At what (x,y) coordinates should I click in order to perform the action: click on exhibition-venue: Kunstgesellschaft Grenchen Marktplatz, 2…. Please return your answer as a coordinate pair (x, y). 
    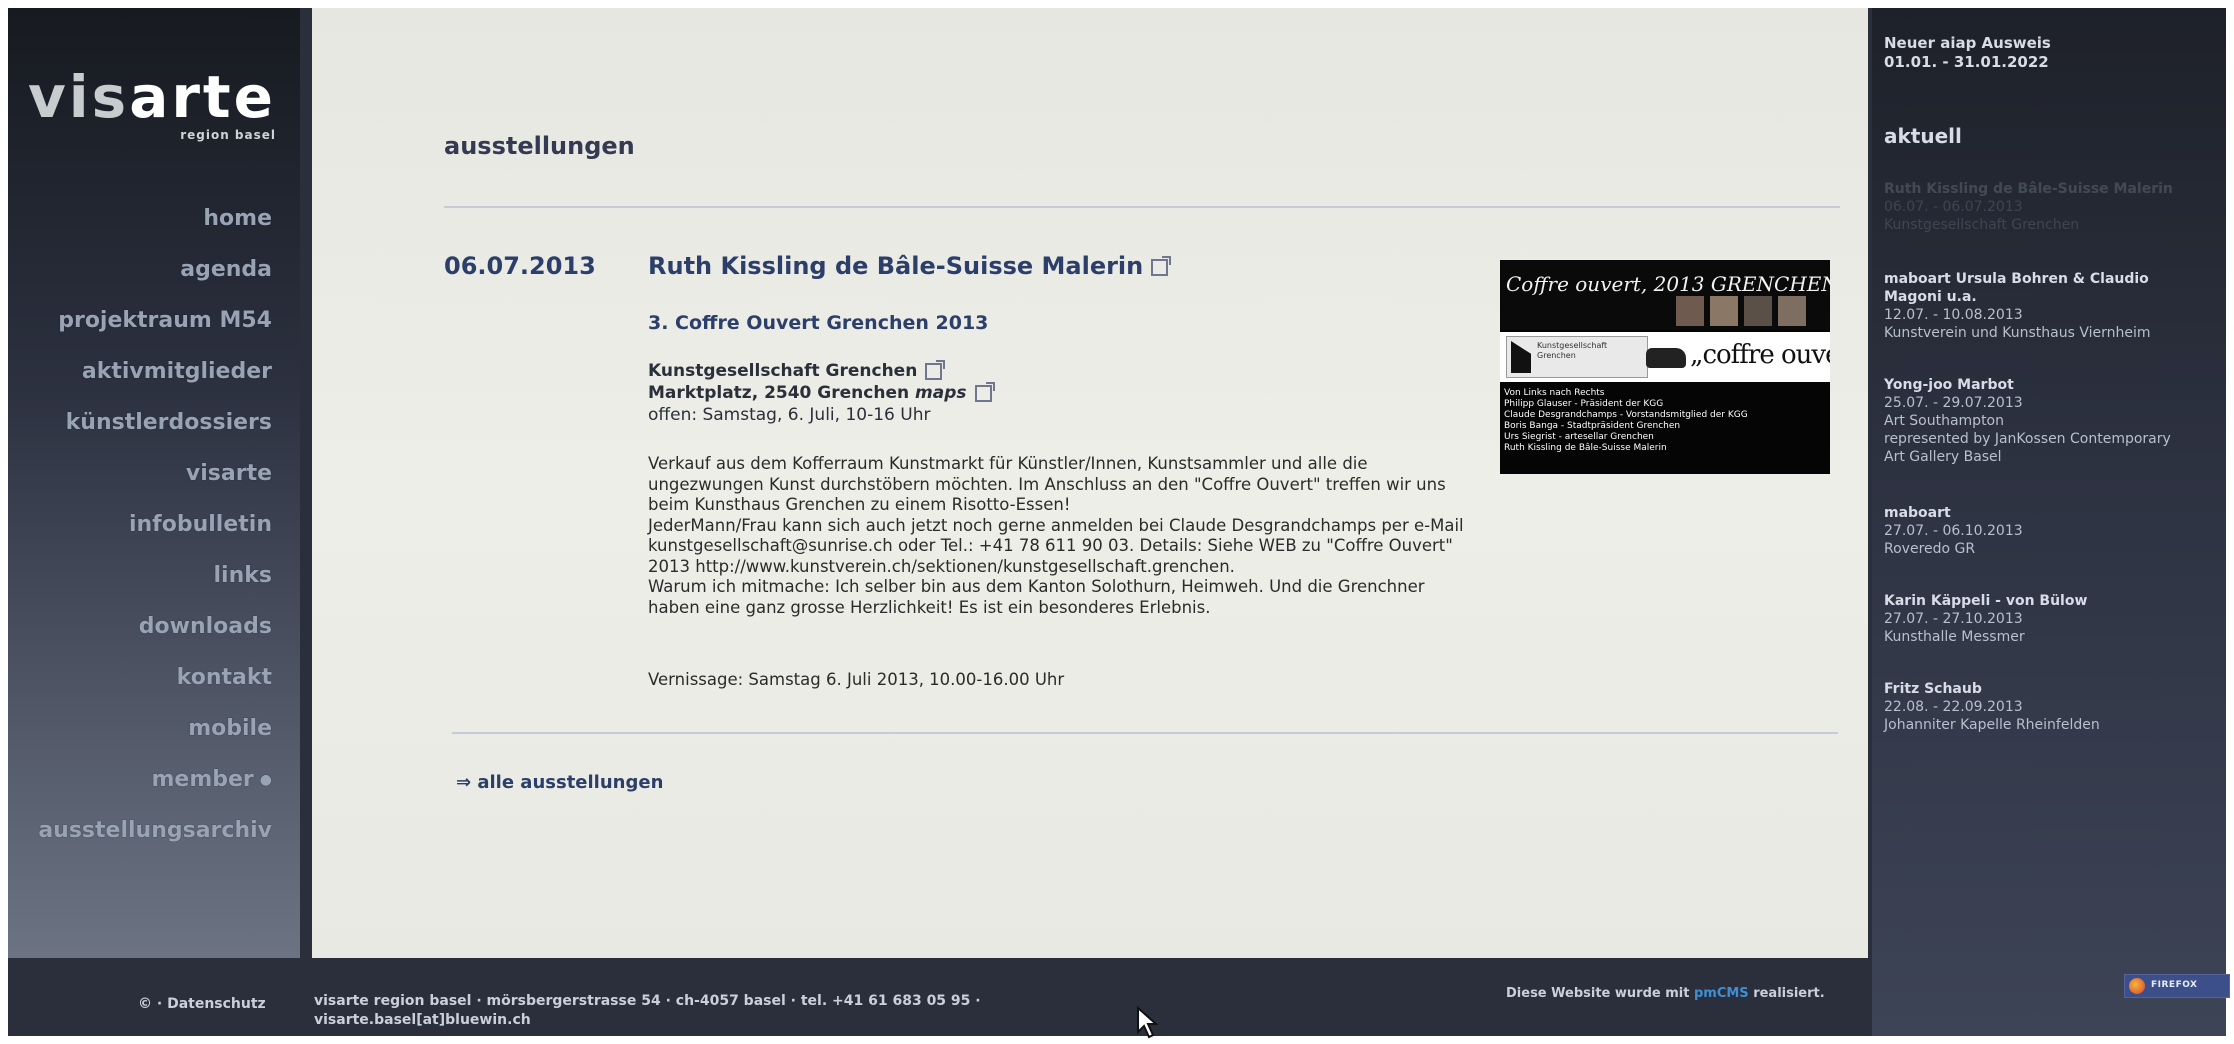
    Looking at the image, I should click on (821, 392).